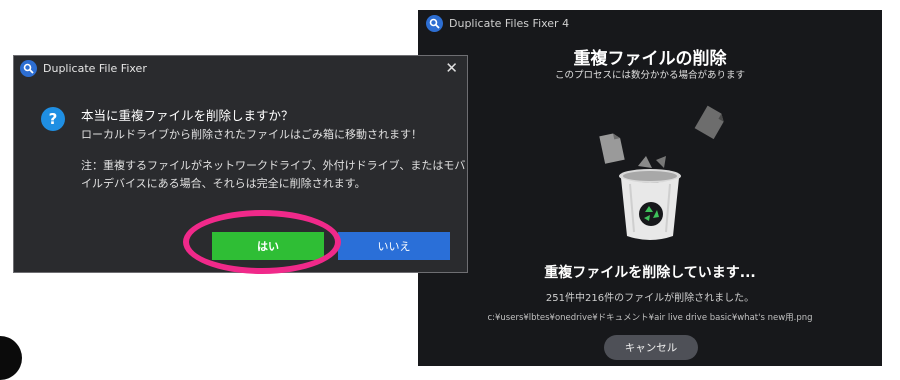  What do you see at coordinates (651, 347) in the screenshot?
I see `cancel-button: キャンセル` at bounding box center [651, 347].